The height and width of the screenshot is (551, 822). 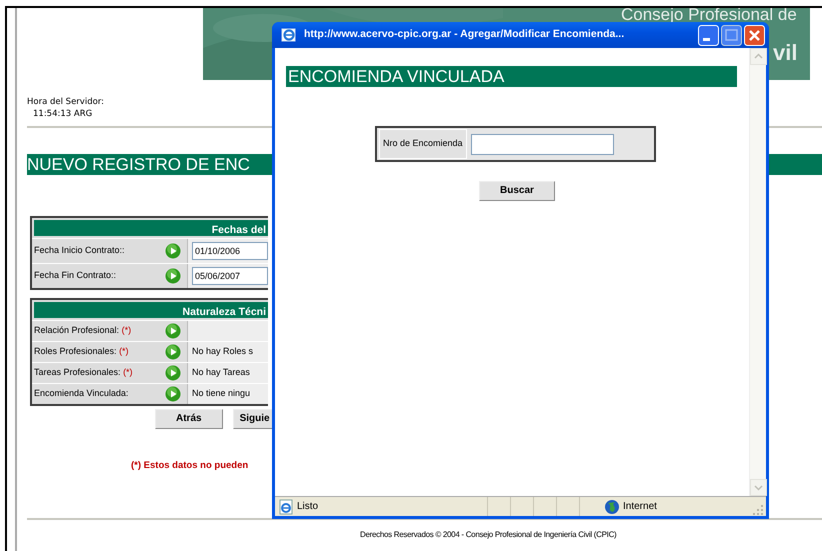 I want to click on section-header: Naturaleza Técni, so click(x=150, y=310).